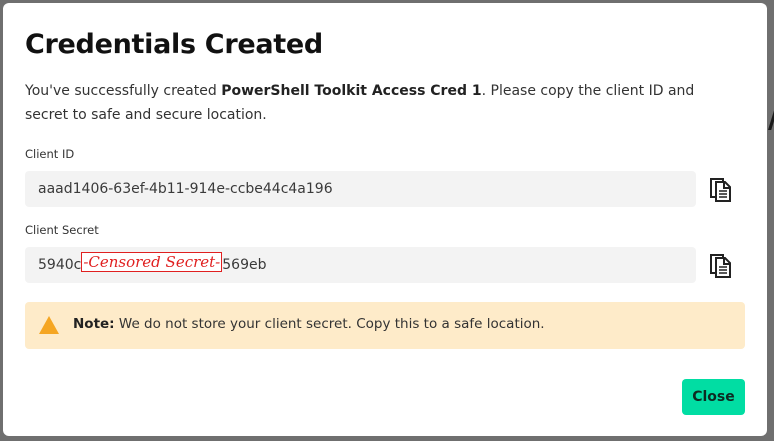 This screenshot has height=441, width=774. Describe the element at coordinates (94, 324) in the screenshot. I see `note-label: Note:` at that location.